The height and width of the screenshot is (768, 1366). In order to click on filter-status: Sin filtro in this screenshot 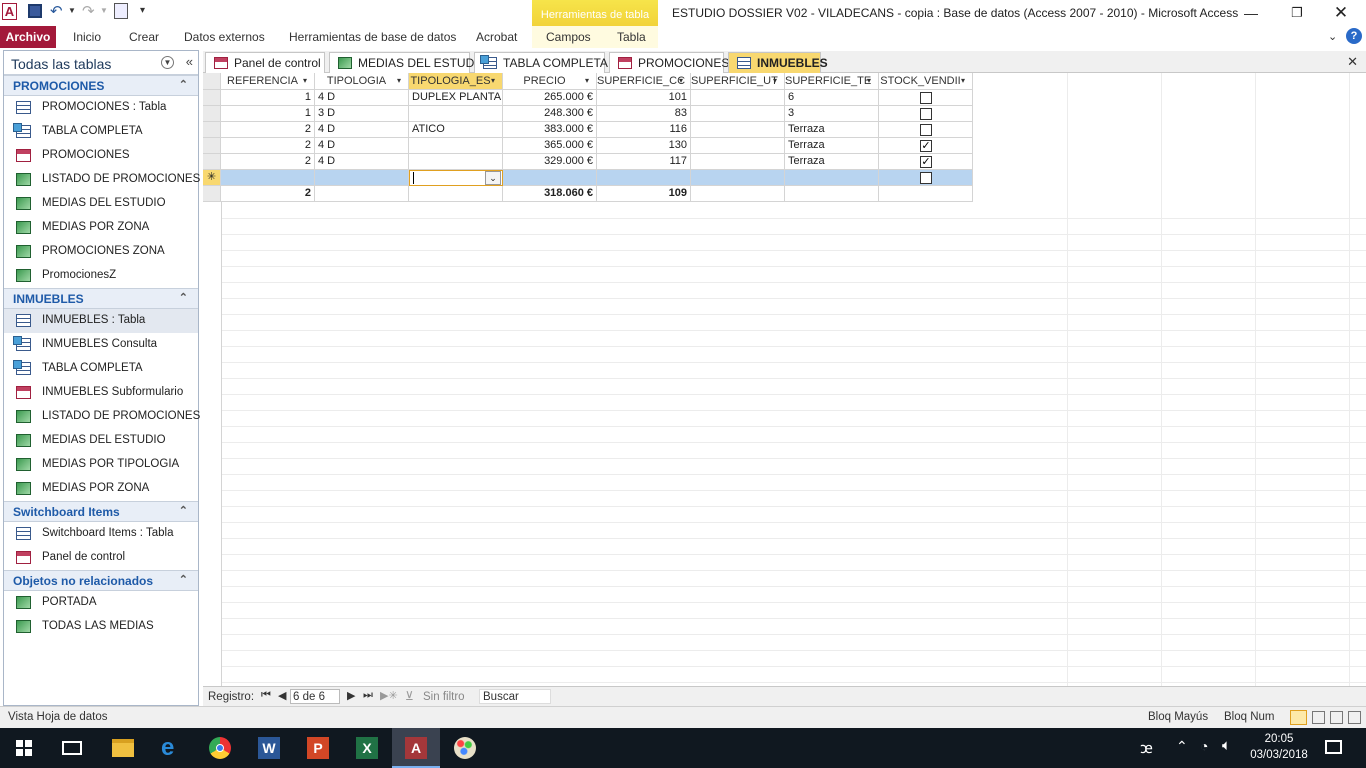, I will do `click(444, 697)`.